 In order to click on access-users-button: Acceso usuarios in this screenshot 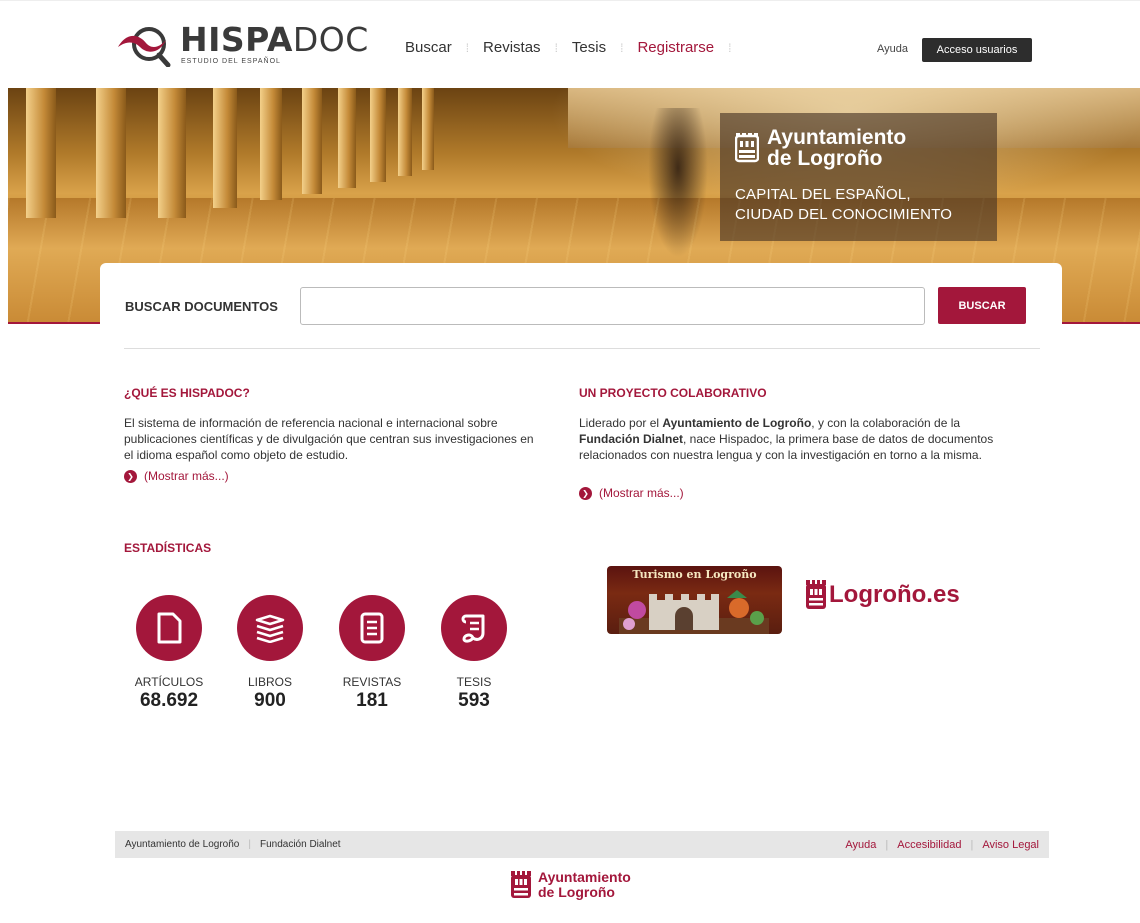, I will do `click(977, 50)`.